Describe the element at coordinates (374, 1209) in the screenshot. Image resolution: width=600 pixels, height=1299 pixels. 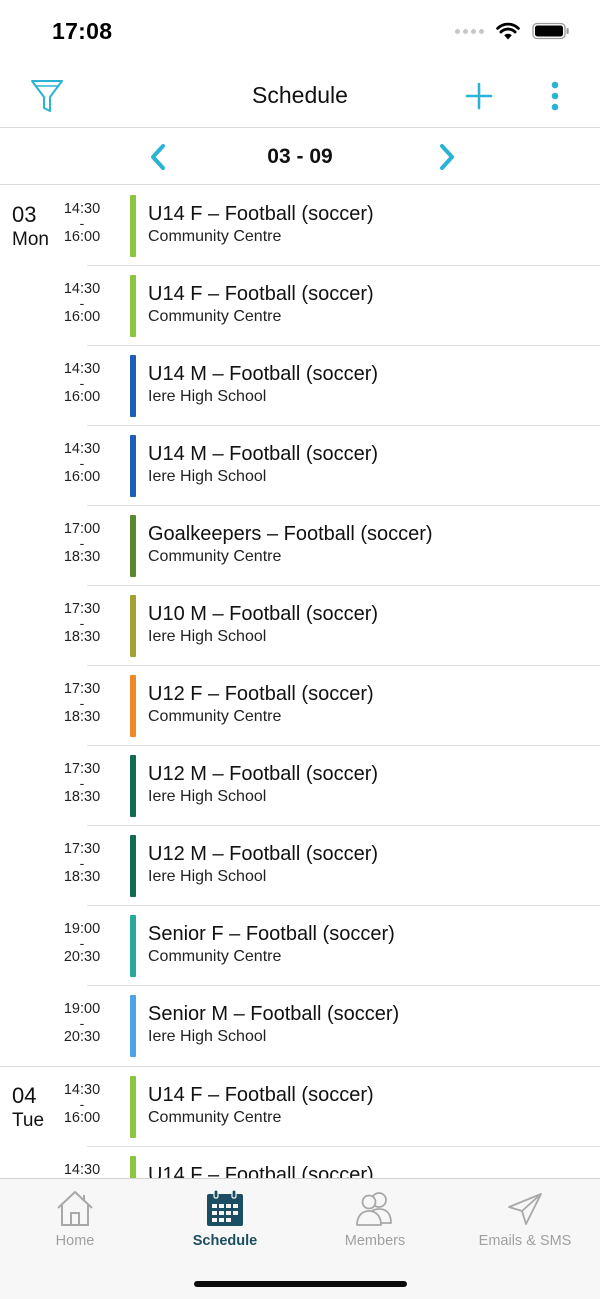
I see `members-icon` at that location.